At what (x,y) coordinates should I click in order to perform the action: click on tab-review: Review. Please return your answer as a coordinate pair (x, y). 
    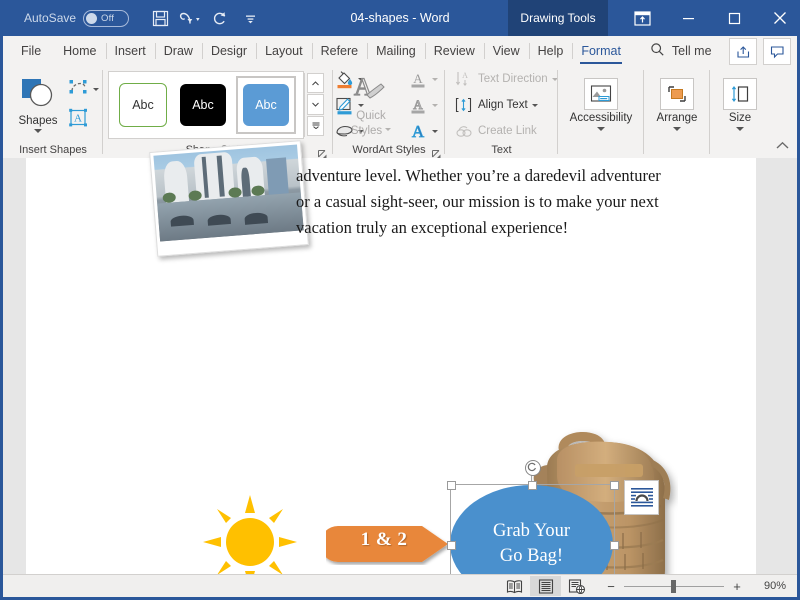
    Looking at the image, I should click on (454, 51).